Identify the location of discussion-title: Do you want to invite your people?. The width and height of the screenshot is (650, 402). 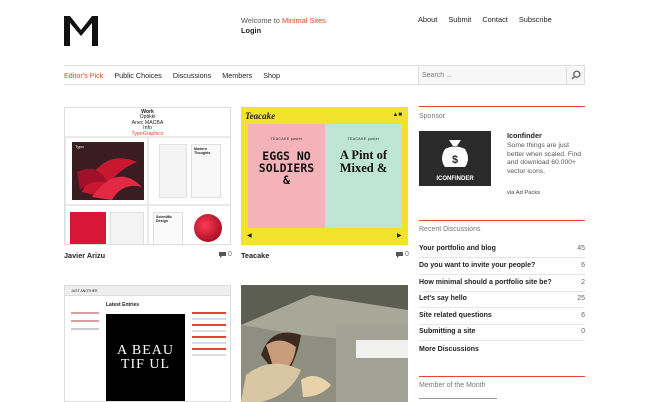
(477, 266).